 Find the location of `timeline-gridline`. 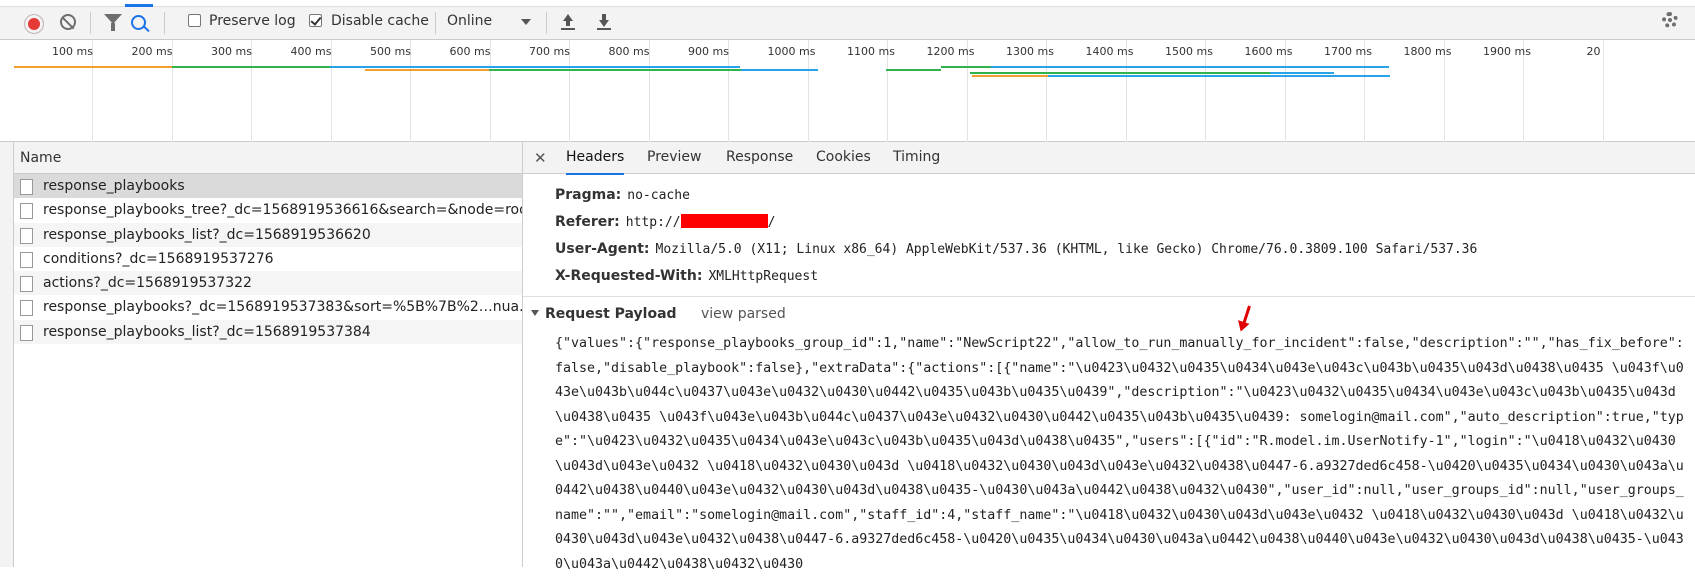

timeline-gridline is located at coordinates (1603, 91).